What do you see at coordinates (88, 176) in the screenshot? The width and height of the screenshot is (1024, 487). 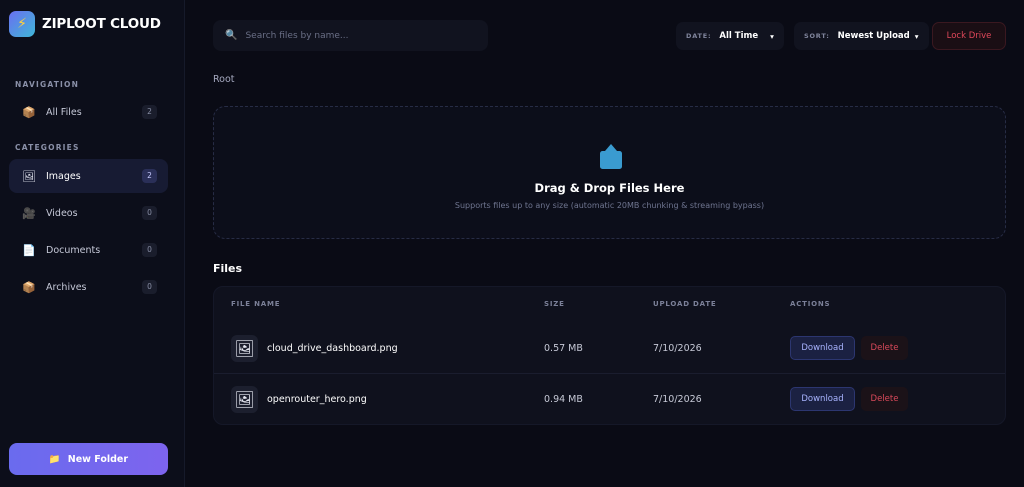 I see `sidebar-item-images: 🖼 Images 2` at bounding box center [88, 176].